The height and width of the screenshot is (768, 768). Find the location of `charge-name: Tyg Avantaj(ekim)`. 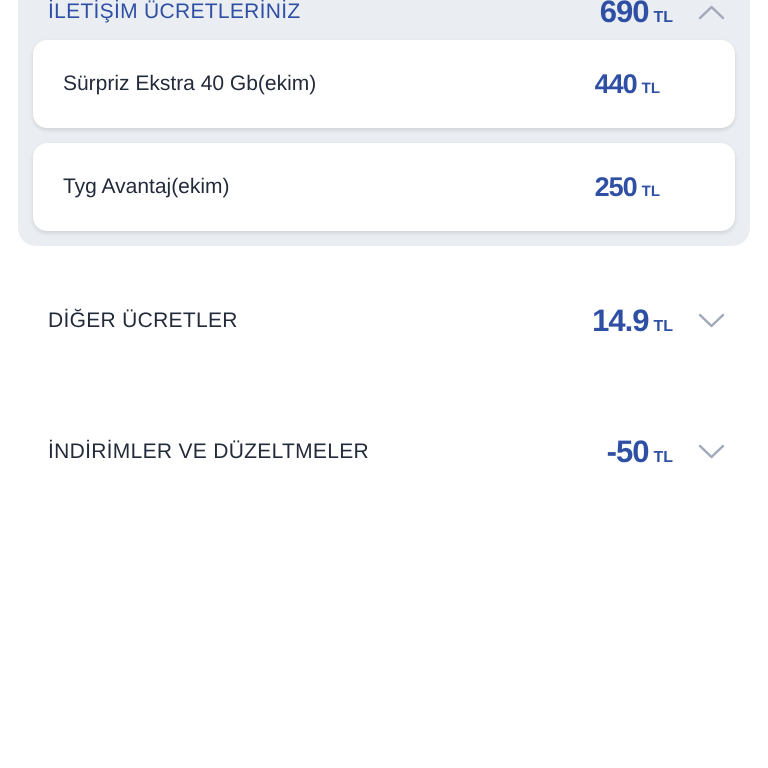

charge-name: Tyg Avantaj(ekim) is located at coordinates (146, 187).